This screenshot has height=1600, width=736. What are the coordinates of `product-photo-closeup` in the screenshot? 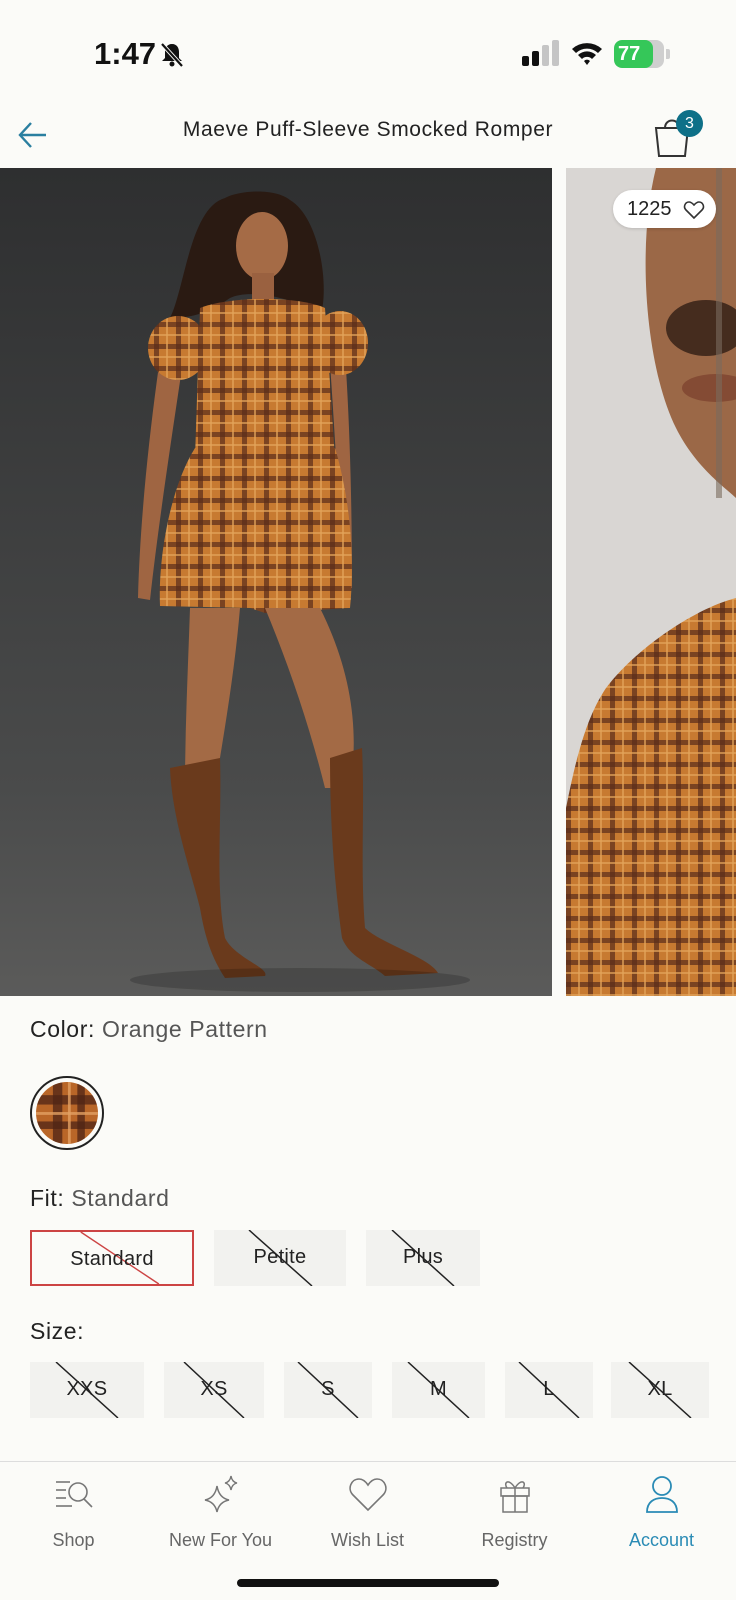 It's located at (651, 582).